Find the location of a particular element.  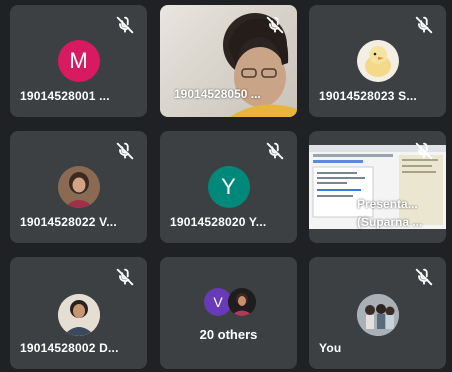

avatar-initial: V is located at coordinates (218, 302).